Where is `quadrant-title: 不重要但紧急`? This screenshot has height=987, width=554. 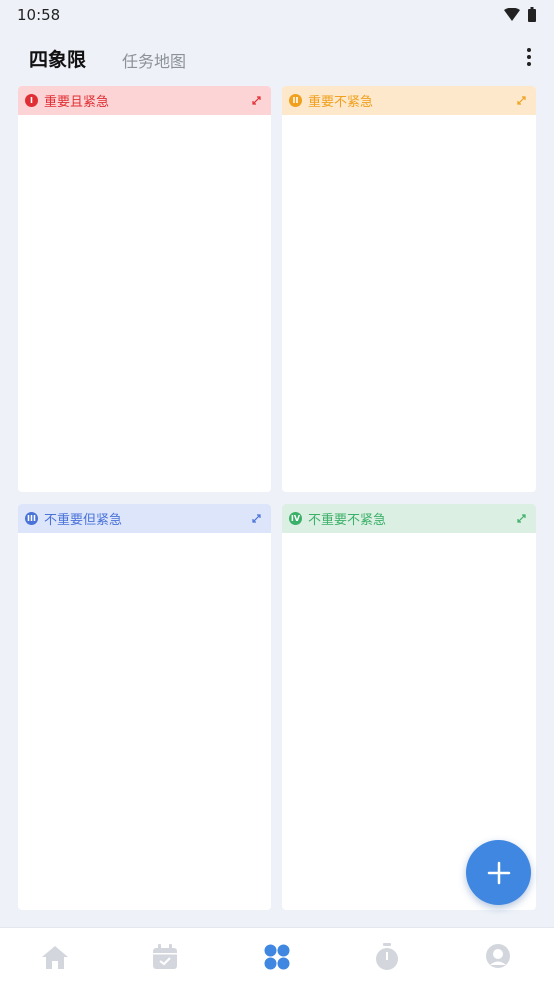 quadrant-title: 不重要但紧急 is located at coordinates (83, 520).